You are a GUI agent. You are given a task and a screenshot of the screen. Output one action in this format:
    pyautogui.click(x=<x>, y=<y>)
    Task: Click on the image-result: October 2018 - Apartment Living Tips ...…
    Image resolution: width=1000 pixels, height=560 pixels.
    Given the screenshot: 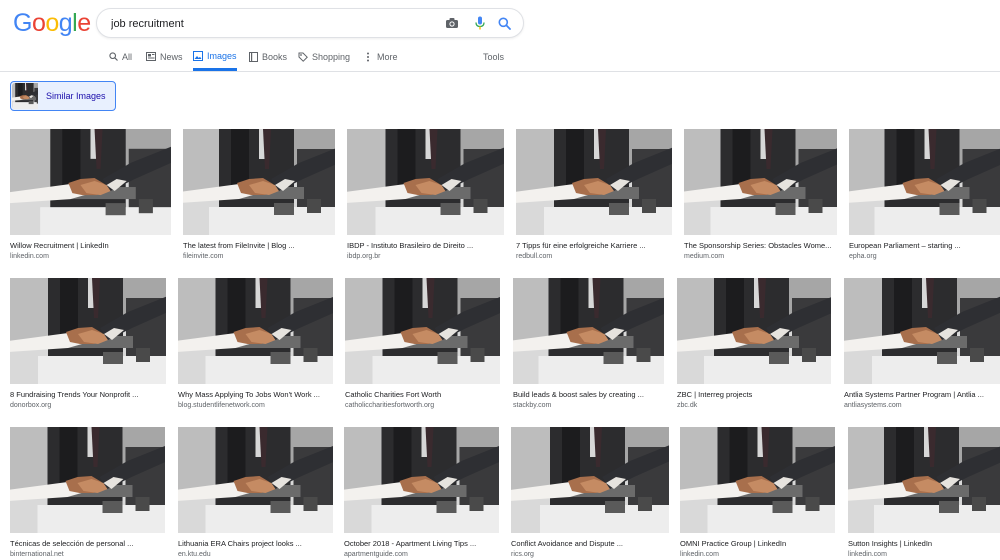 What is the action you would take?
    pyautogui.click(x=421, y=493)
    